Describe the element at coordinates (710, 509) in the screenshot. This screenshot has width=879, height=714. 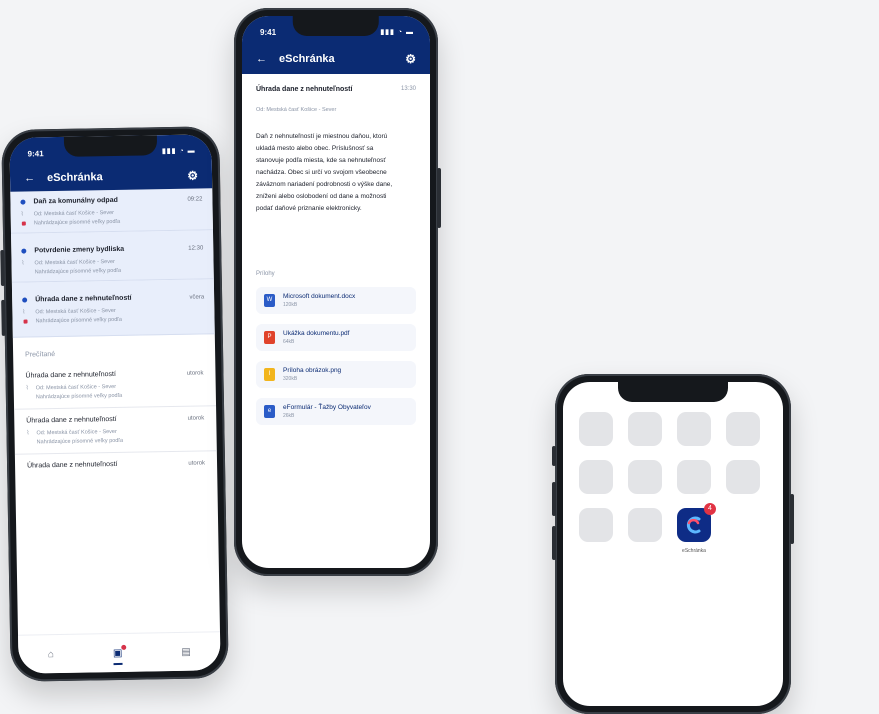
I see `app-badge: 4` at that location.